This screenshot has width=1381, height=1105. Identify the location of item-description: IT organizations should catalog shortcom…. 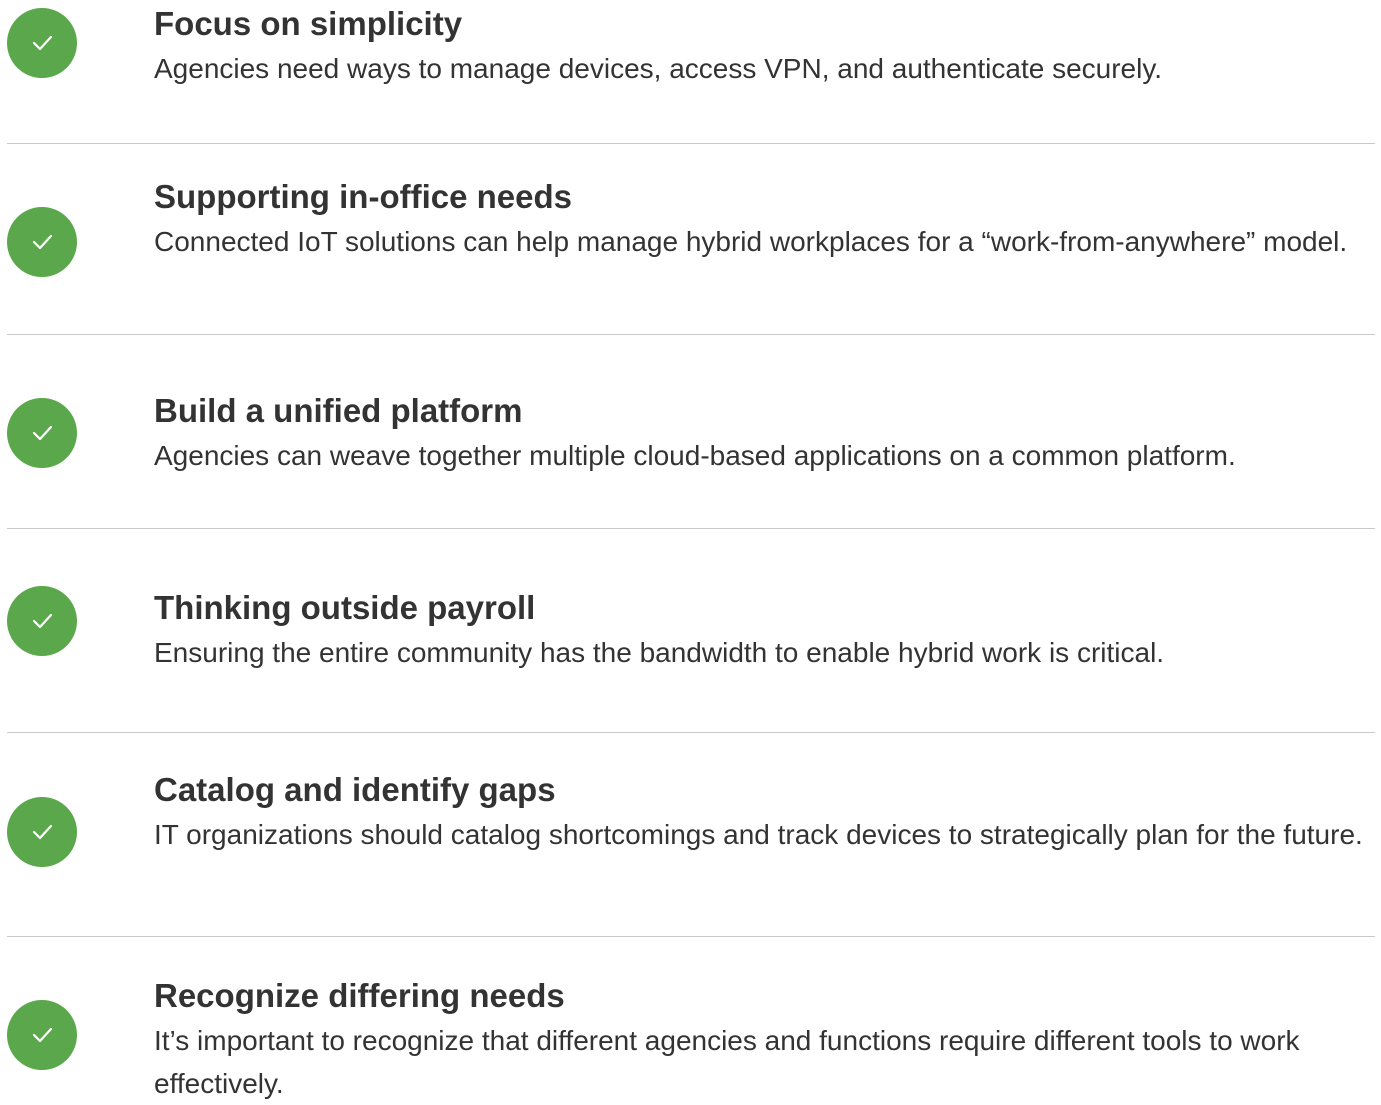
(758, 834).